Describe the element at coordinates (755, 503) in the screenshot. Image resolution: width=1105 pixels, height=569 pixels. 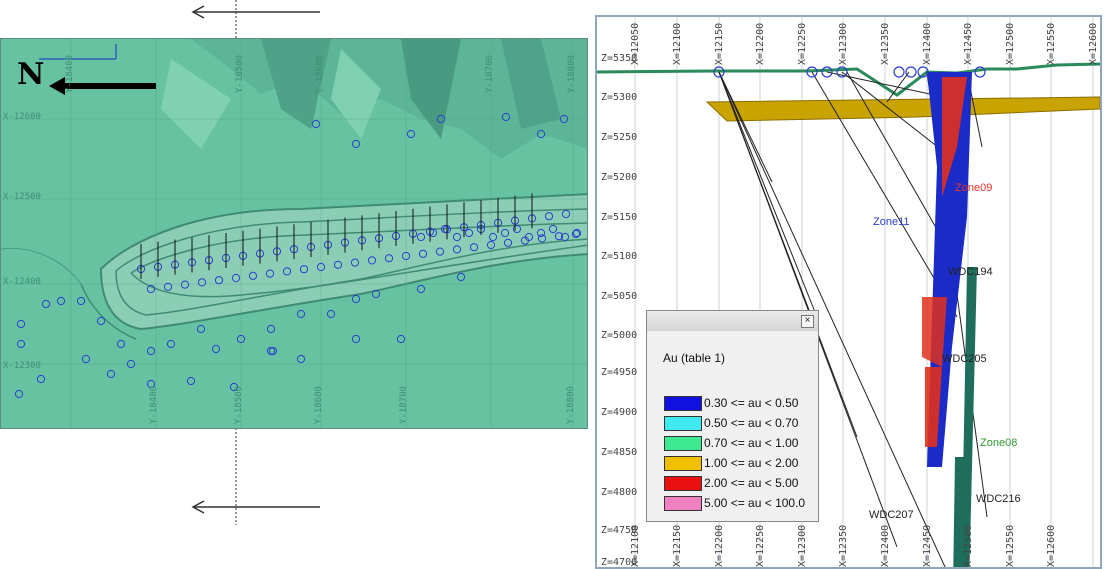
I see `legend-item-label: 5.00 <= au < 100.0` at that location.